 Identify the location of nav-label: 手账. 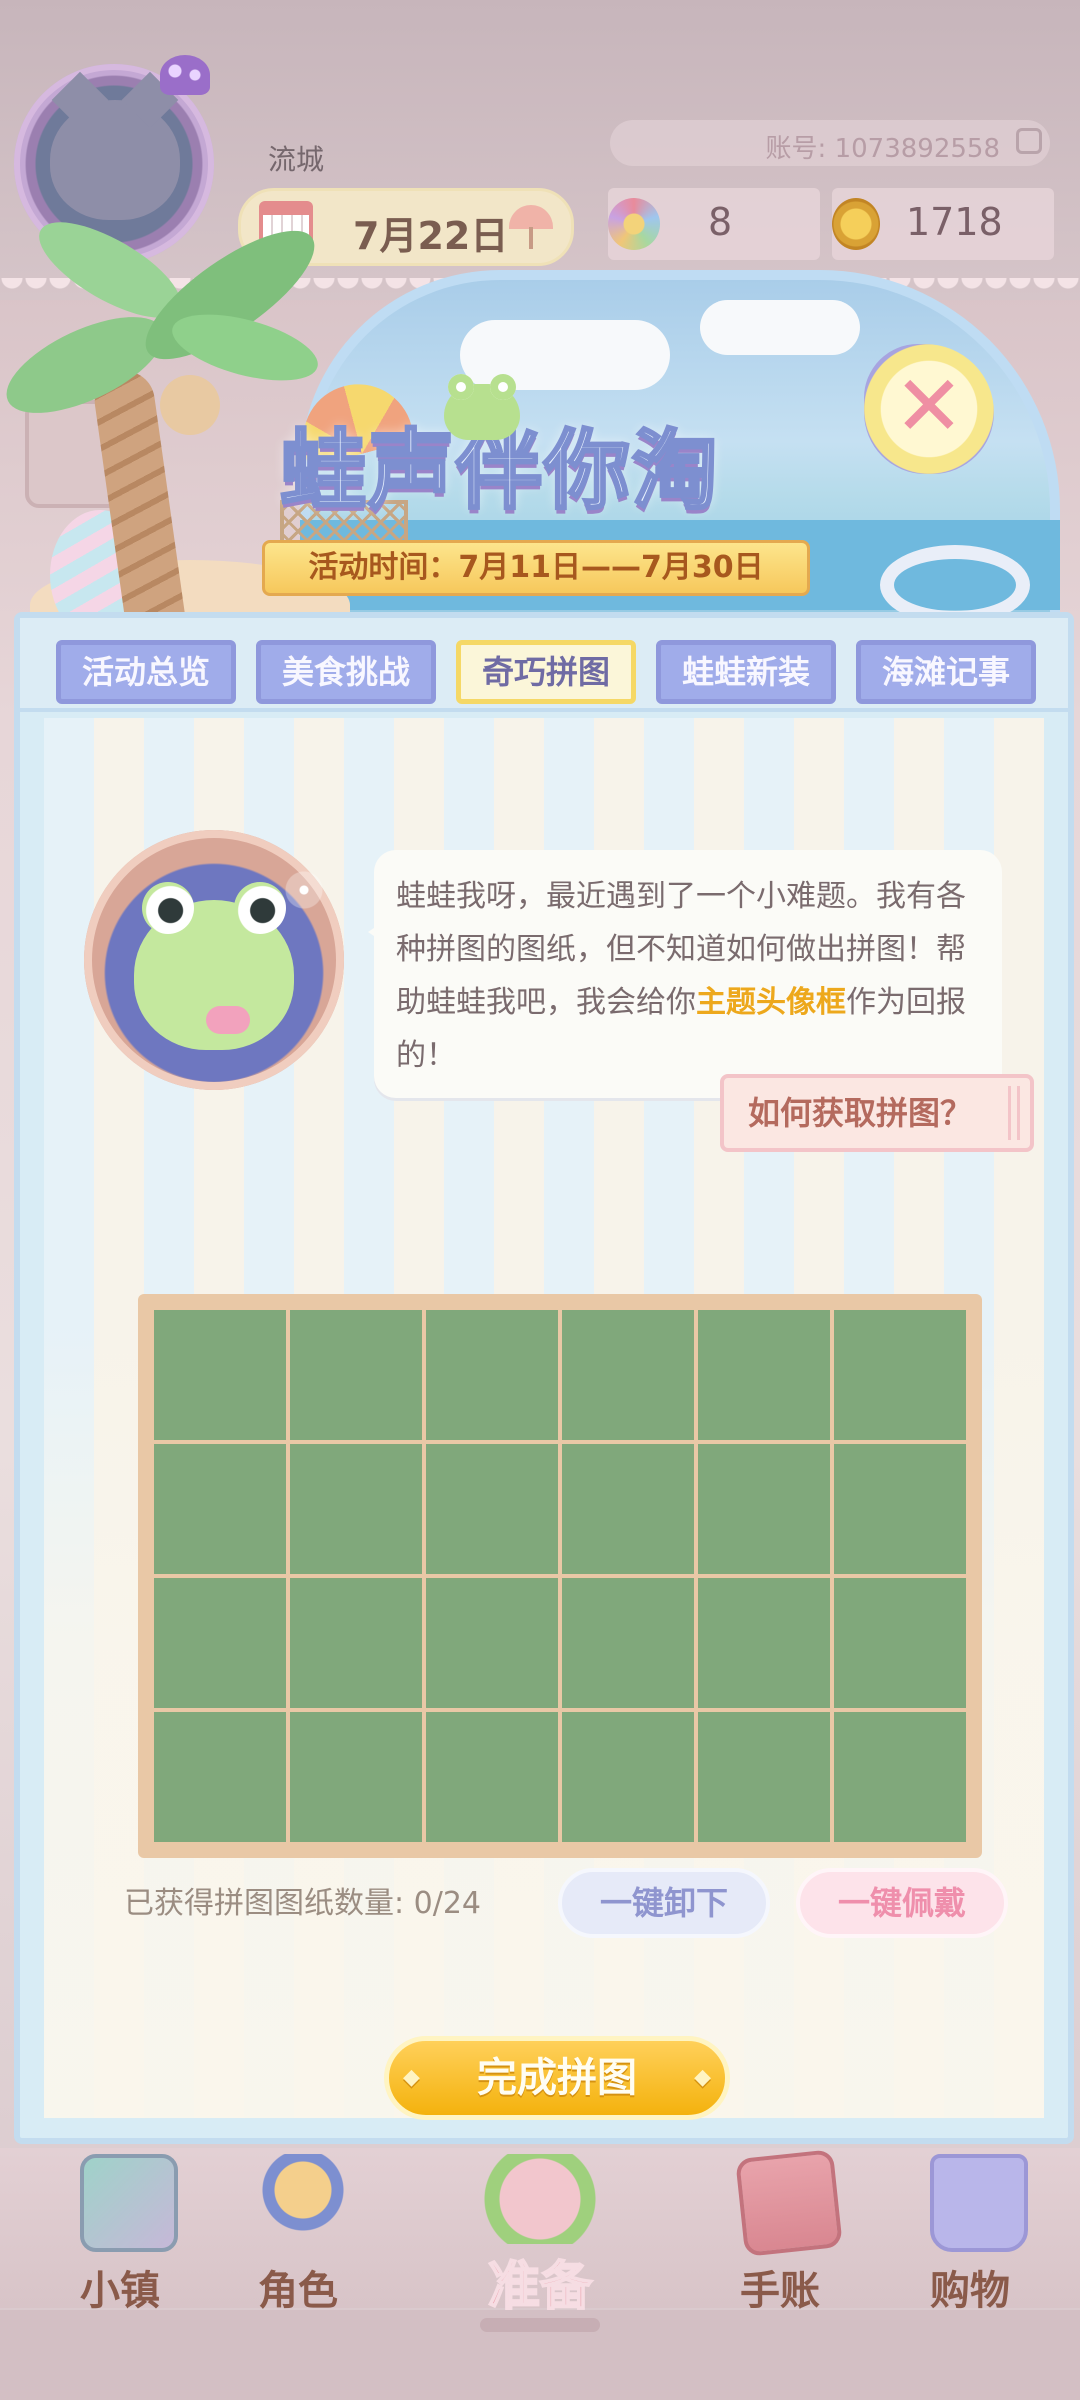
(780, 2291).